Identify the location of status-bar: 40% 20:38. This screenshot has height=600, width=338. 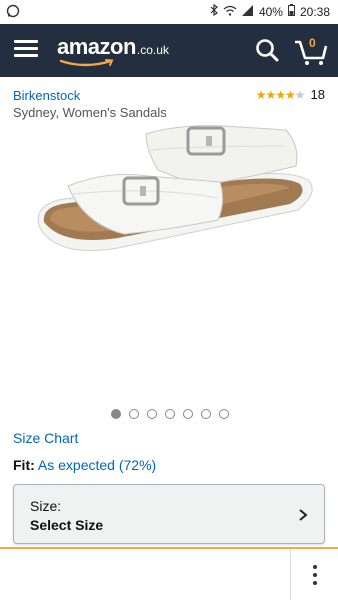
(169, 12).